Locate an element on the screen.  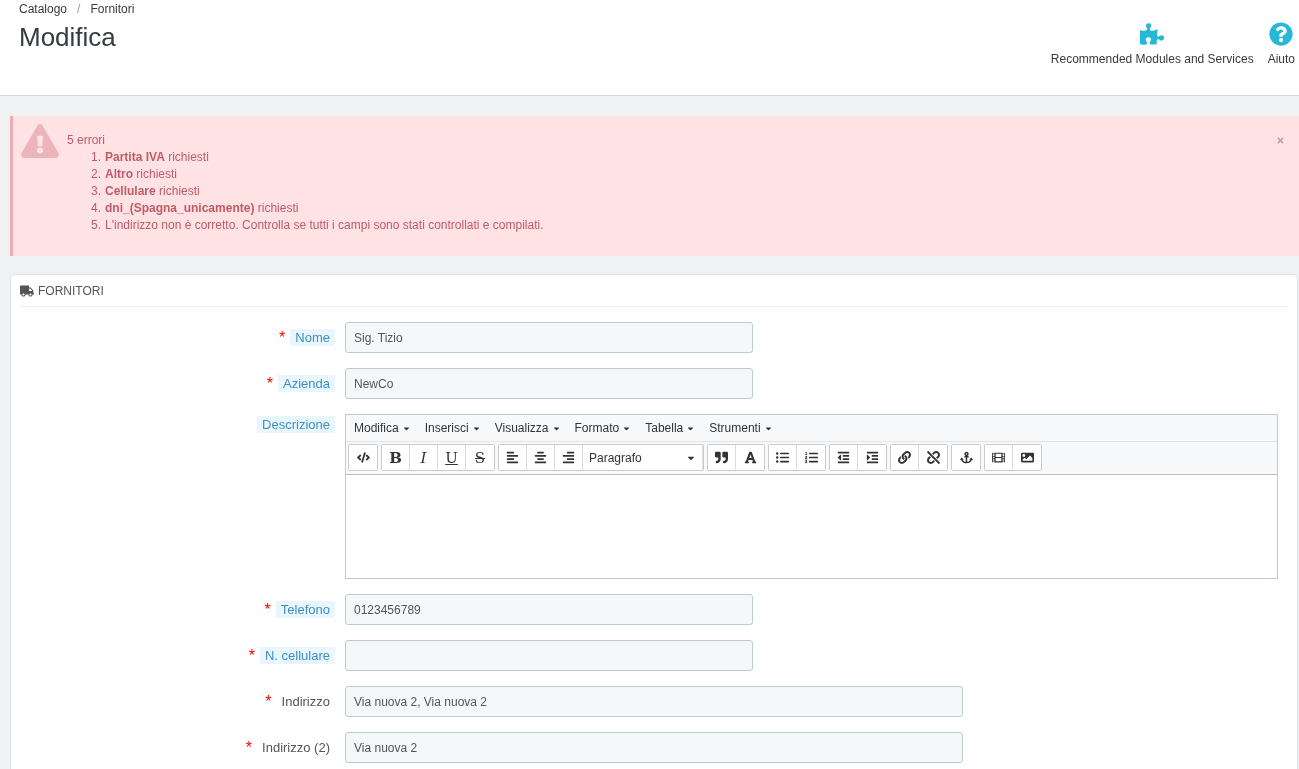
field-label: Nome is located at coordinates (312, 337).